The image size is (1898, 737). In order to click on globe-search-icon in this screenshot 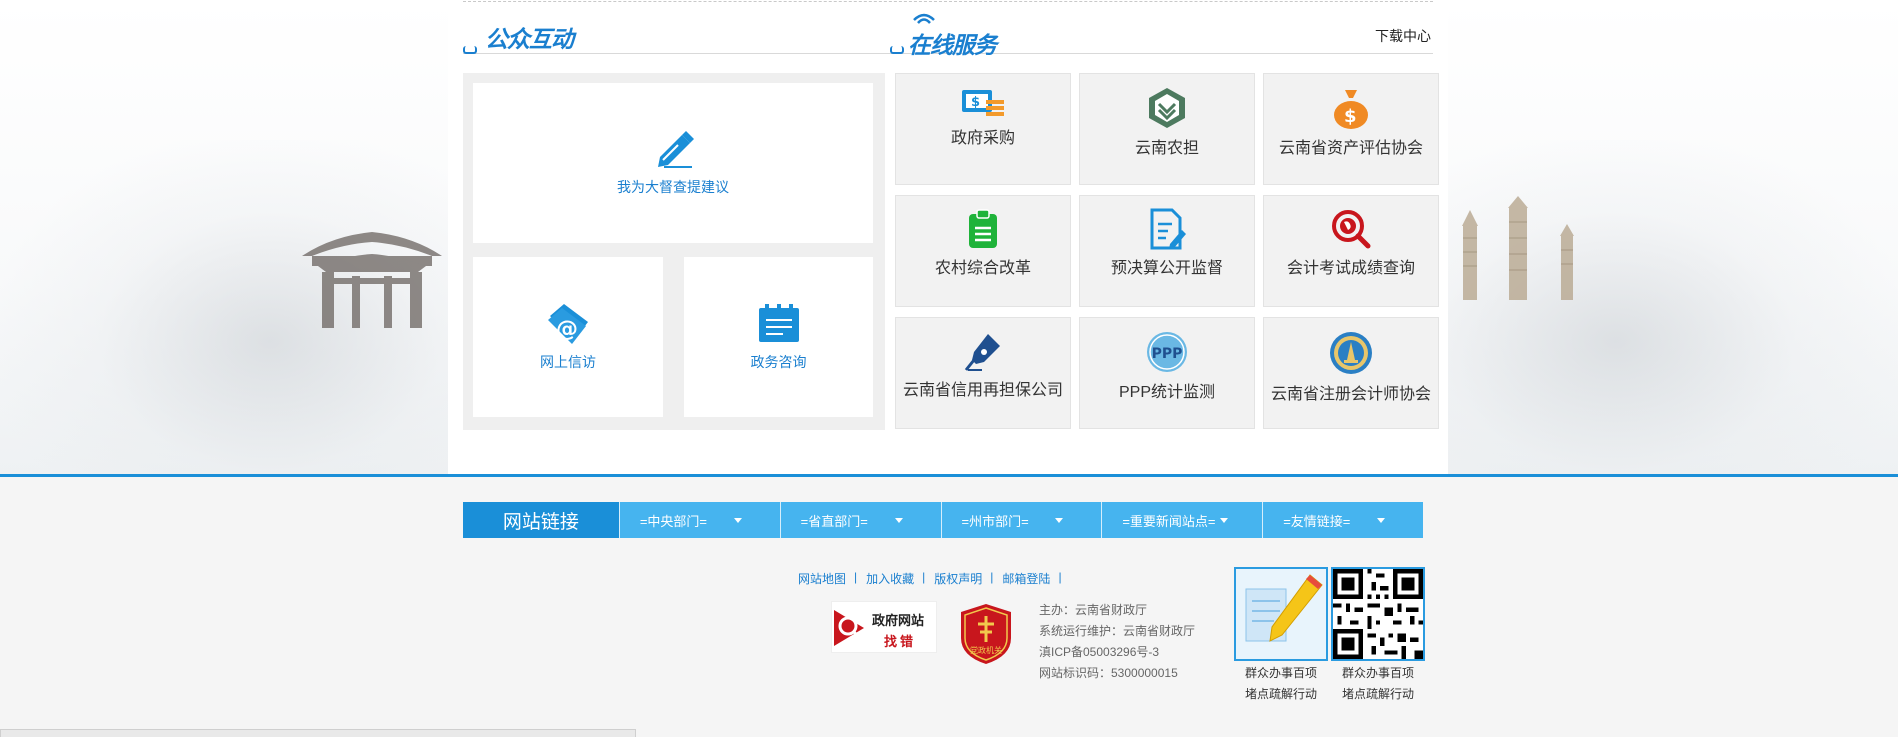, I will do `click(1351, 229)`.